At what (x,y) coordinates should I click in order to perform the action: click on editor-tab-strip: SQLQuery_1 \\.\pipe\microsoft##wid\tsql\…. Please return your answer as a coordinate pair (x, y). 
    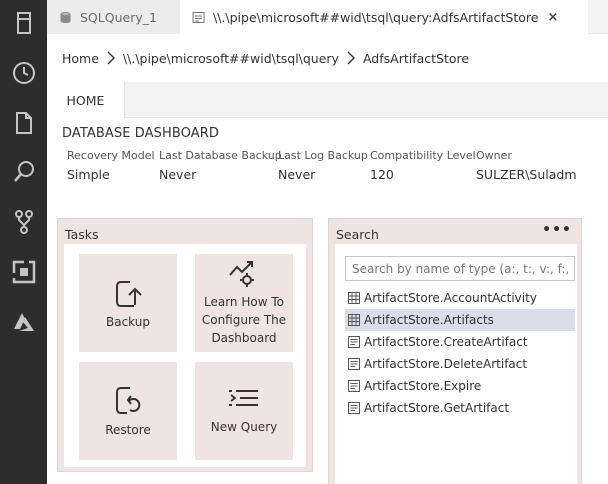
    Looking at the image, I should click on (327, 17).